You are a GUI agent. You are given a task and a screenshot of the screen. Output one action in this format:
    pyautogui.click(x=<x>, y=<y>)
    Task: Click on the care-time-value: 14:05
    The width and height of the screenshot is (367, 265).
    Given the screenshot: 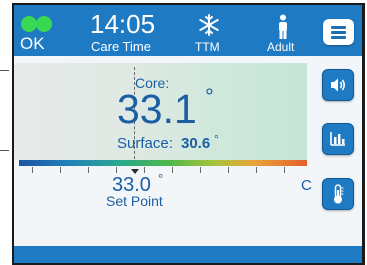 What is the action you would take?
    pyautogui.click(x=123, y=24)
    